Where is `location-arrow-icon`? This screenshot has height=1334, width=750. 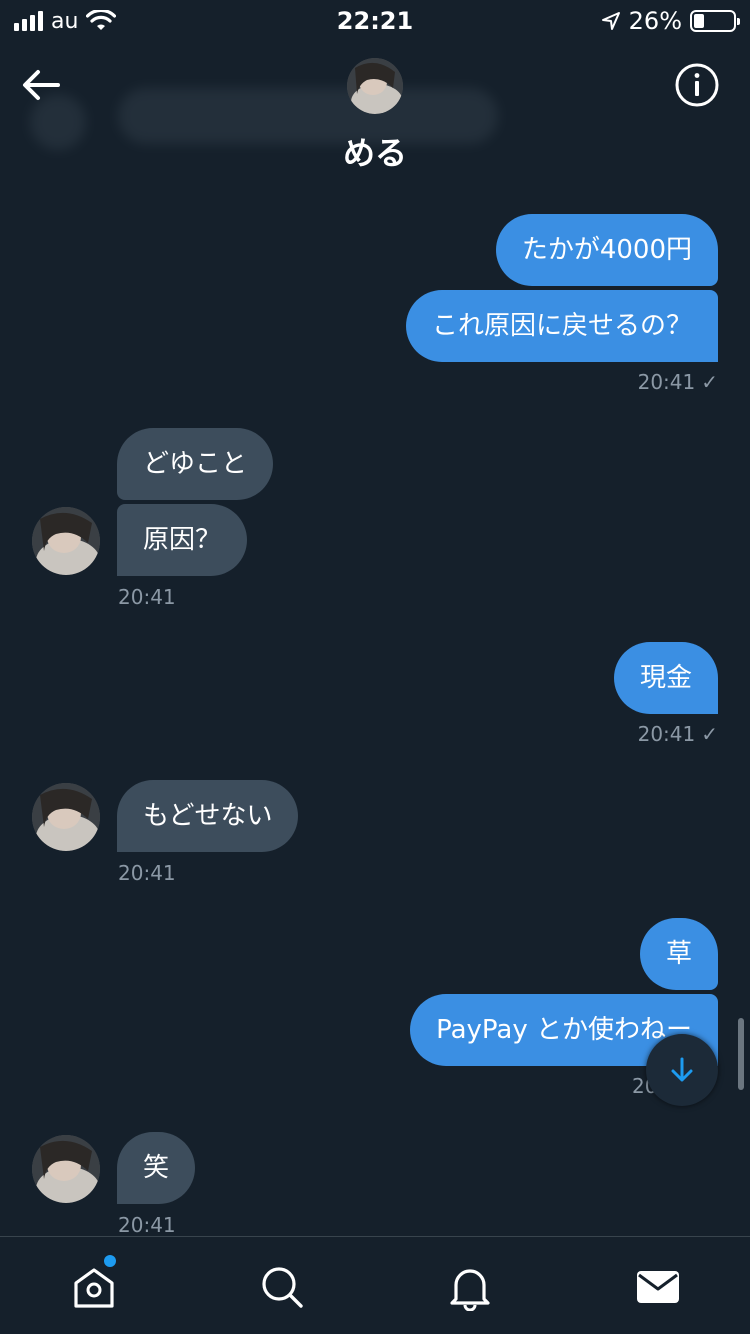 location-arrow-icon is located at coordinates (610, 21).